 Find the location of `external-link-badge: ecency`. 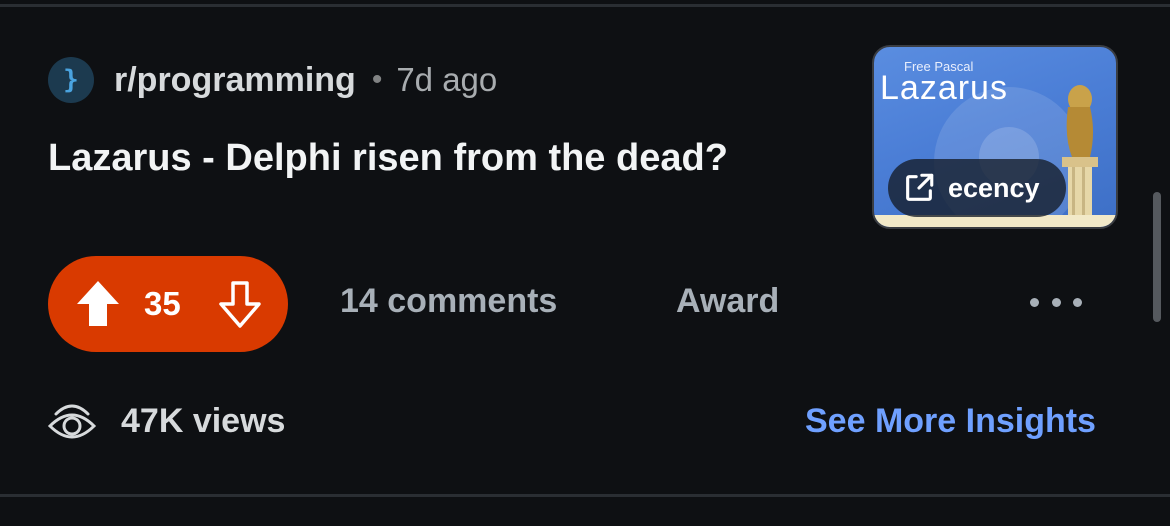

external-link-badge: ecency is located at coordinates (977, 188).